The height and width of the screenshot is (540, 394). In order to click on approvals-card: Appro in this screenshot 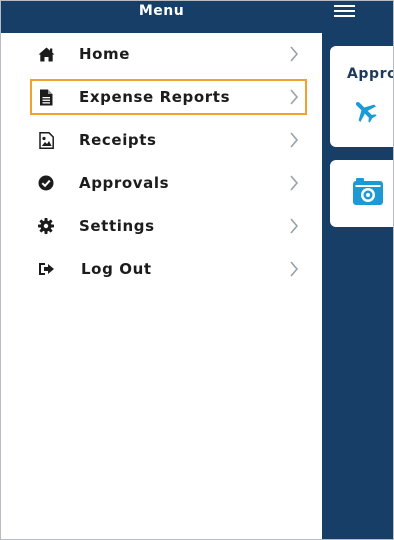, I will do `click(362, 96)`.